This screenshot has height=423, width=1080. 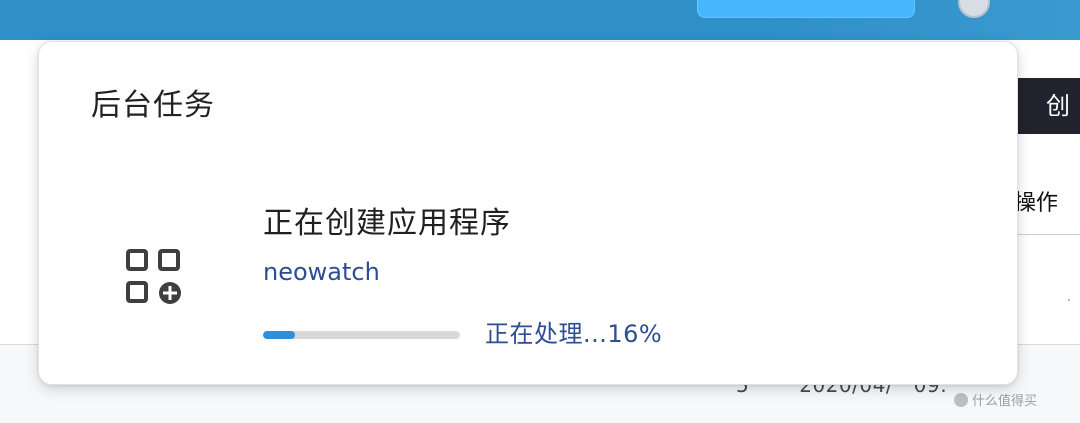 I want to click on popup-title: 后台任务, so click(x=153, y=105).